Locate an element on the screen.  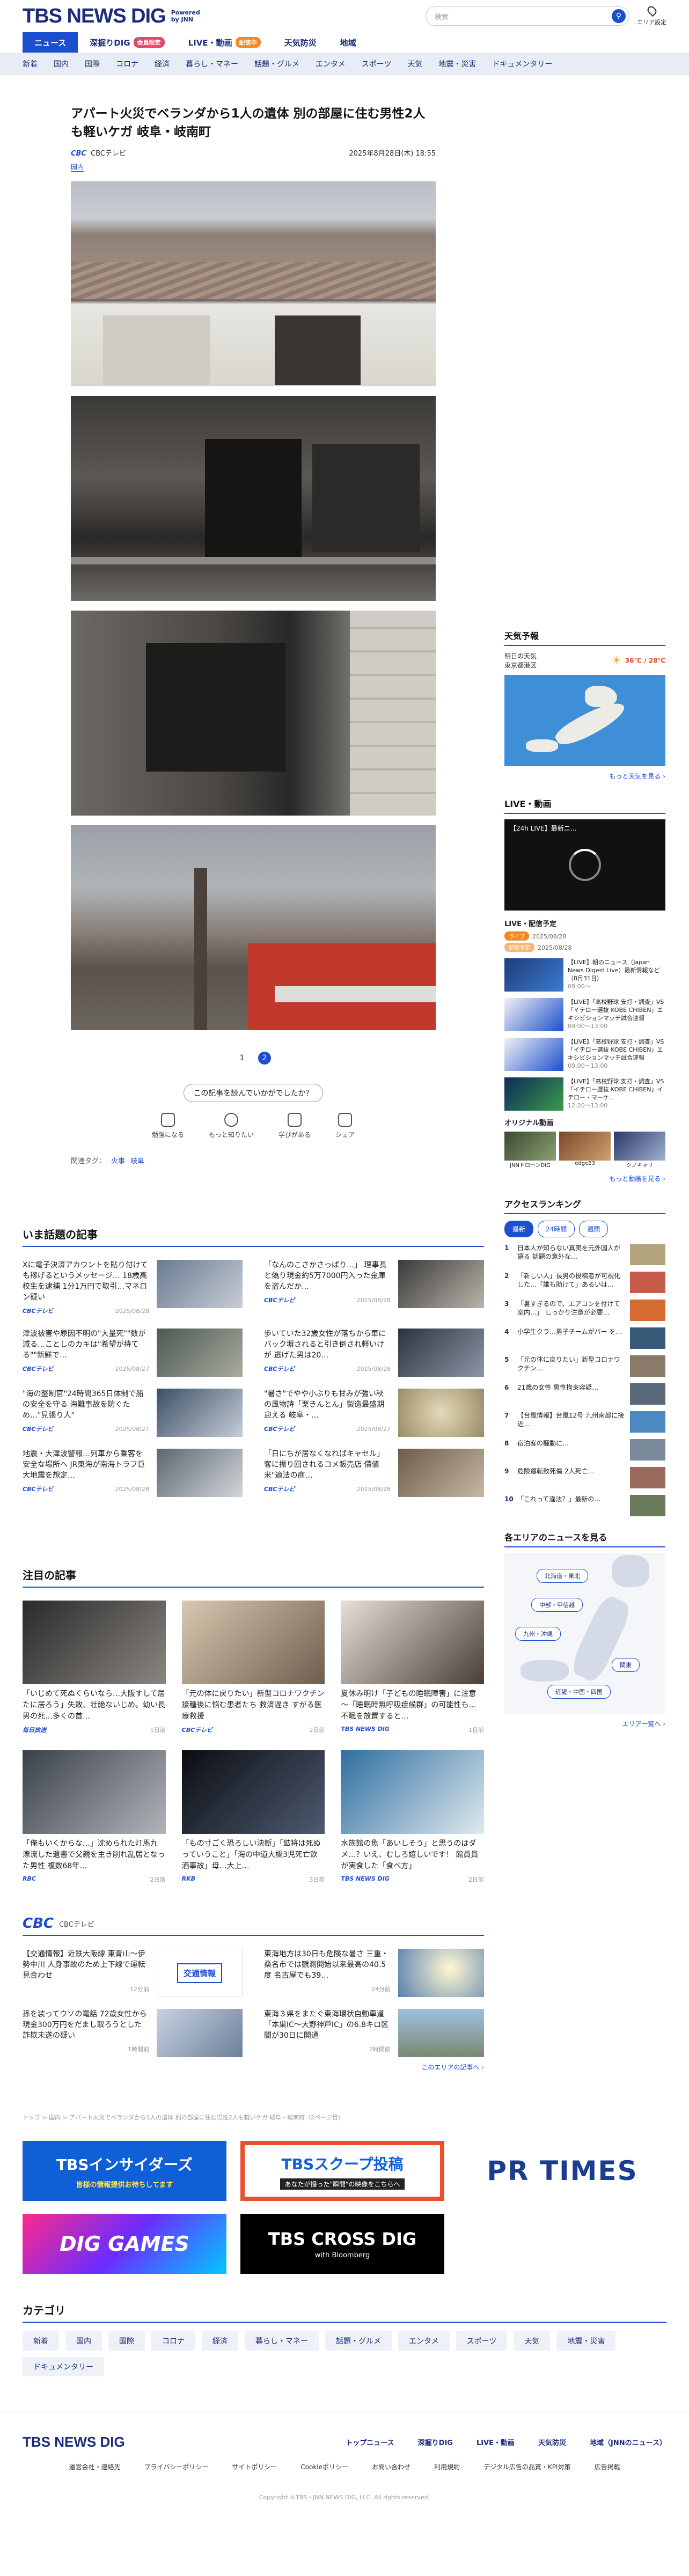
category-link: 地震・災害 is located at coordinates (586, 2341).